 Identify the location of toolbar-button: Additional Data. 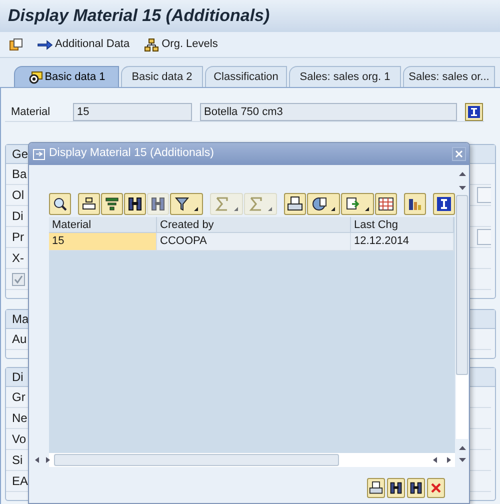
(83, 44).